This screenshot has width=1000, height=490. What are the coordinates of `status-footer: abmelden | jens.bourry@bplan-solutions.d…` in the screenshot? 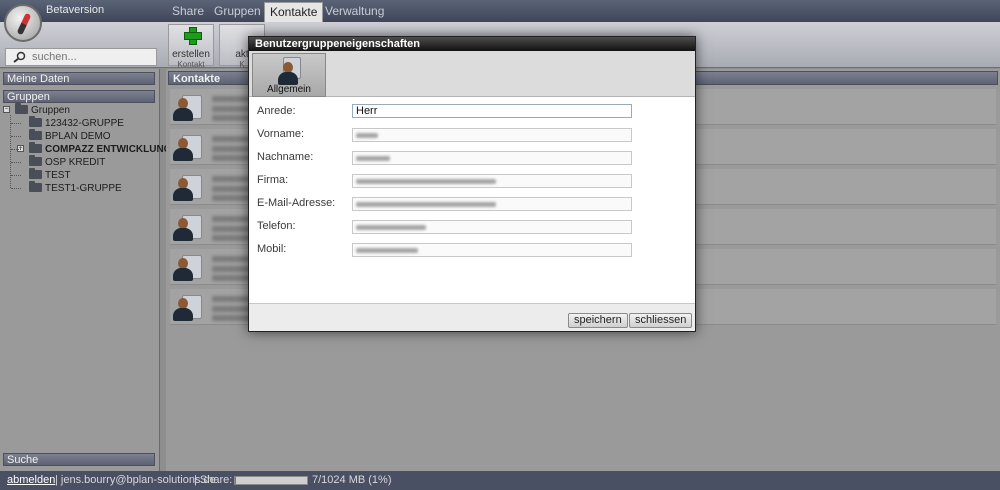 It's located at (500, 480).